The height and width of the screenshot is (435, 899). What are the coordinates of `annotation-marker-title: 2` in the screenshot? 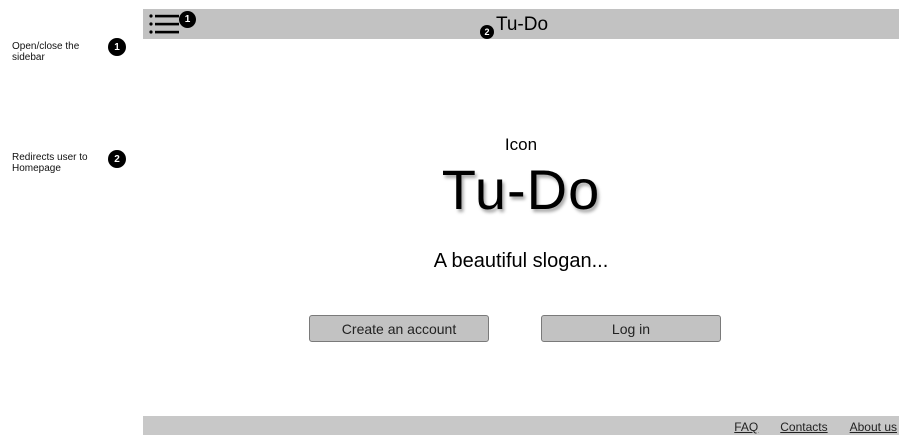 It's located at (487, 32).